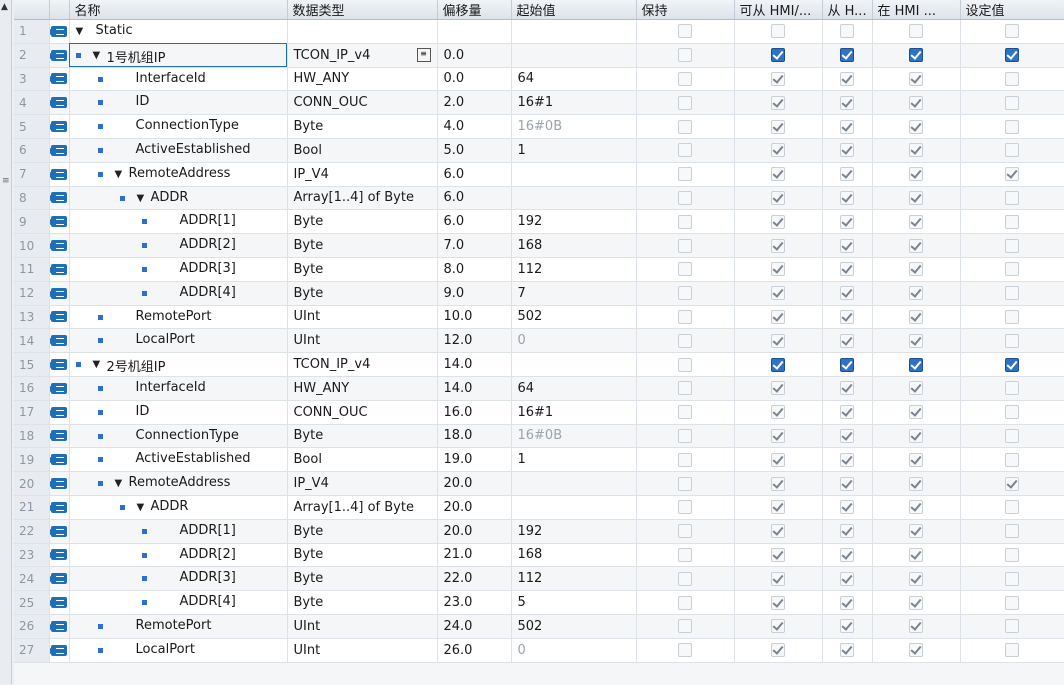 Image resolution: width=1064 pixels, height=685 pixels. I want to click on start-value-cell: 192, so click(574, 531).